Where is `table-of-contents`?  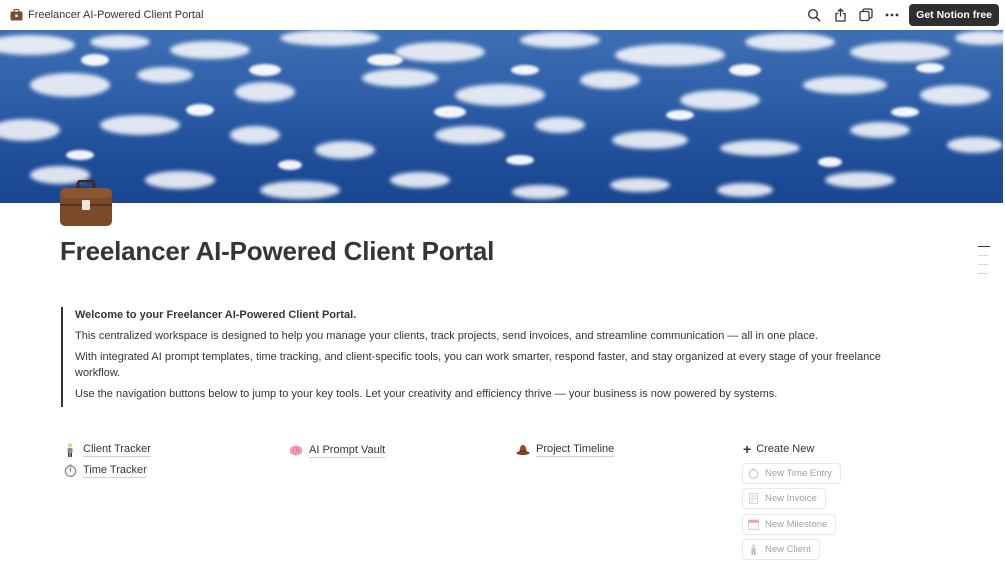
table-of-contents is located at coordinates (984, 264).